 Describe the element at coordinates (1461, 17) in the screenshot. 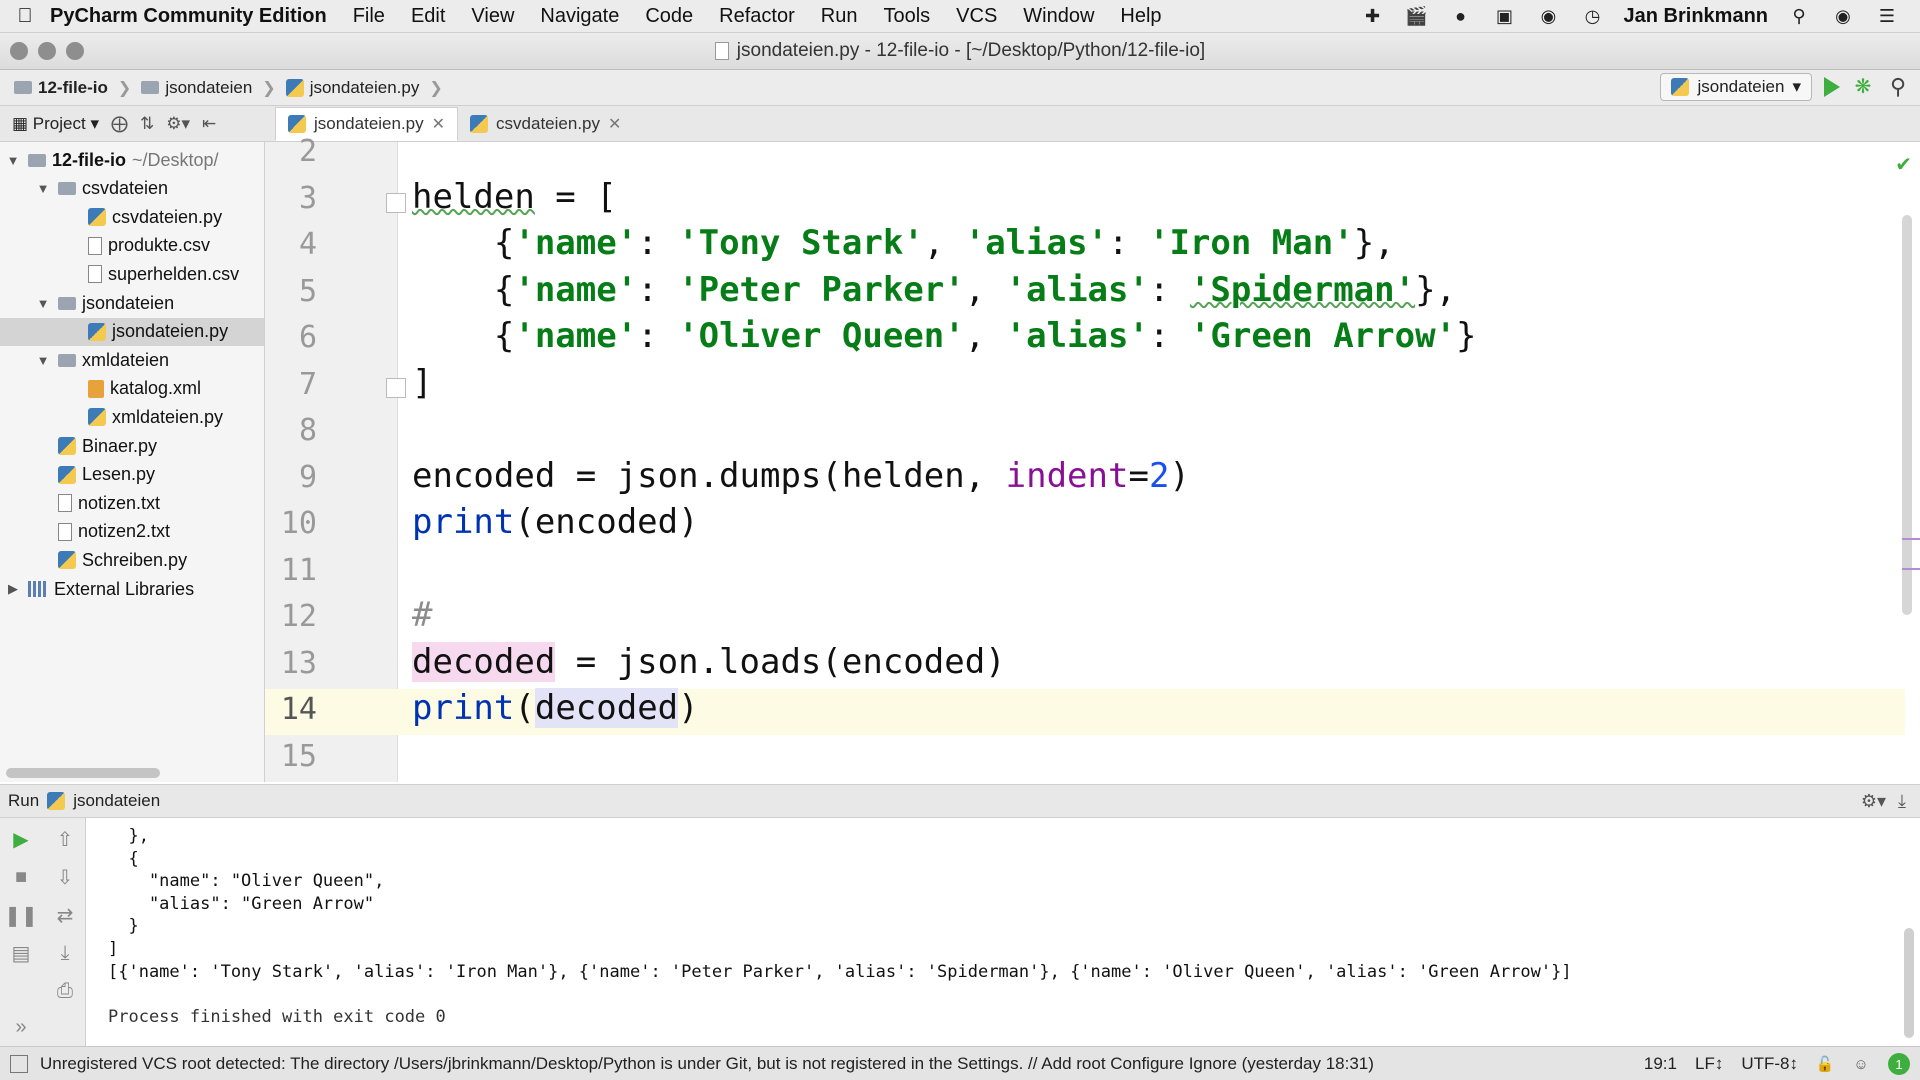

I see `leaf-icon: ●` at that location.